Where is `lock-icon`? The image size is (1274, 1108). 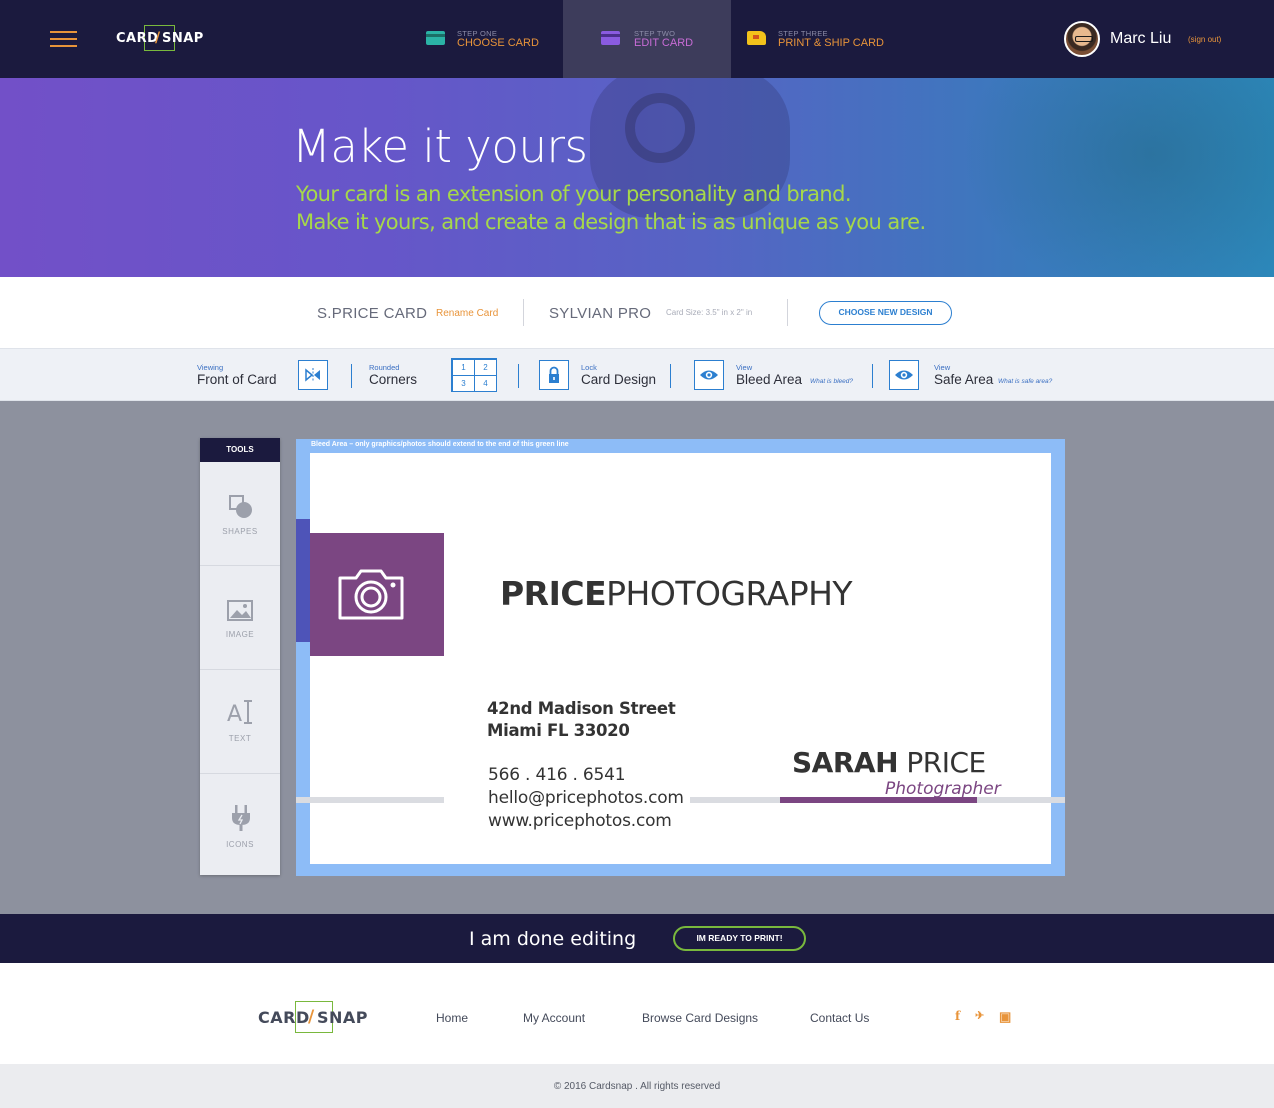
lock-icon is located at coordinates (554, 374).